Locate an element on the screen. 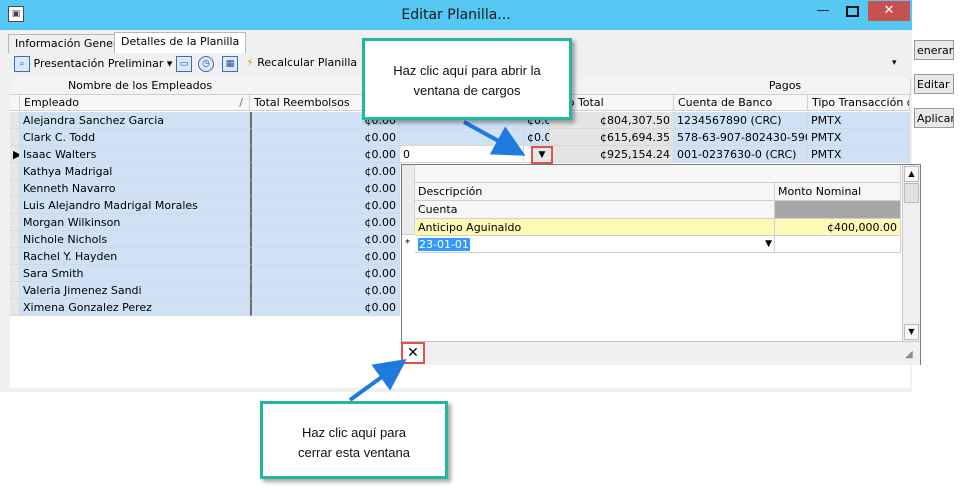  arrow-to-dropdown is located at coordinates (494, 138).